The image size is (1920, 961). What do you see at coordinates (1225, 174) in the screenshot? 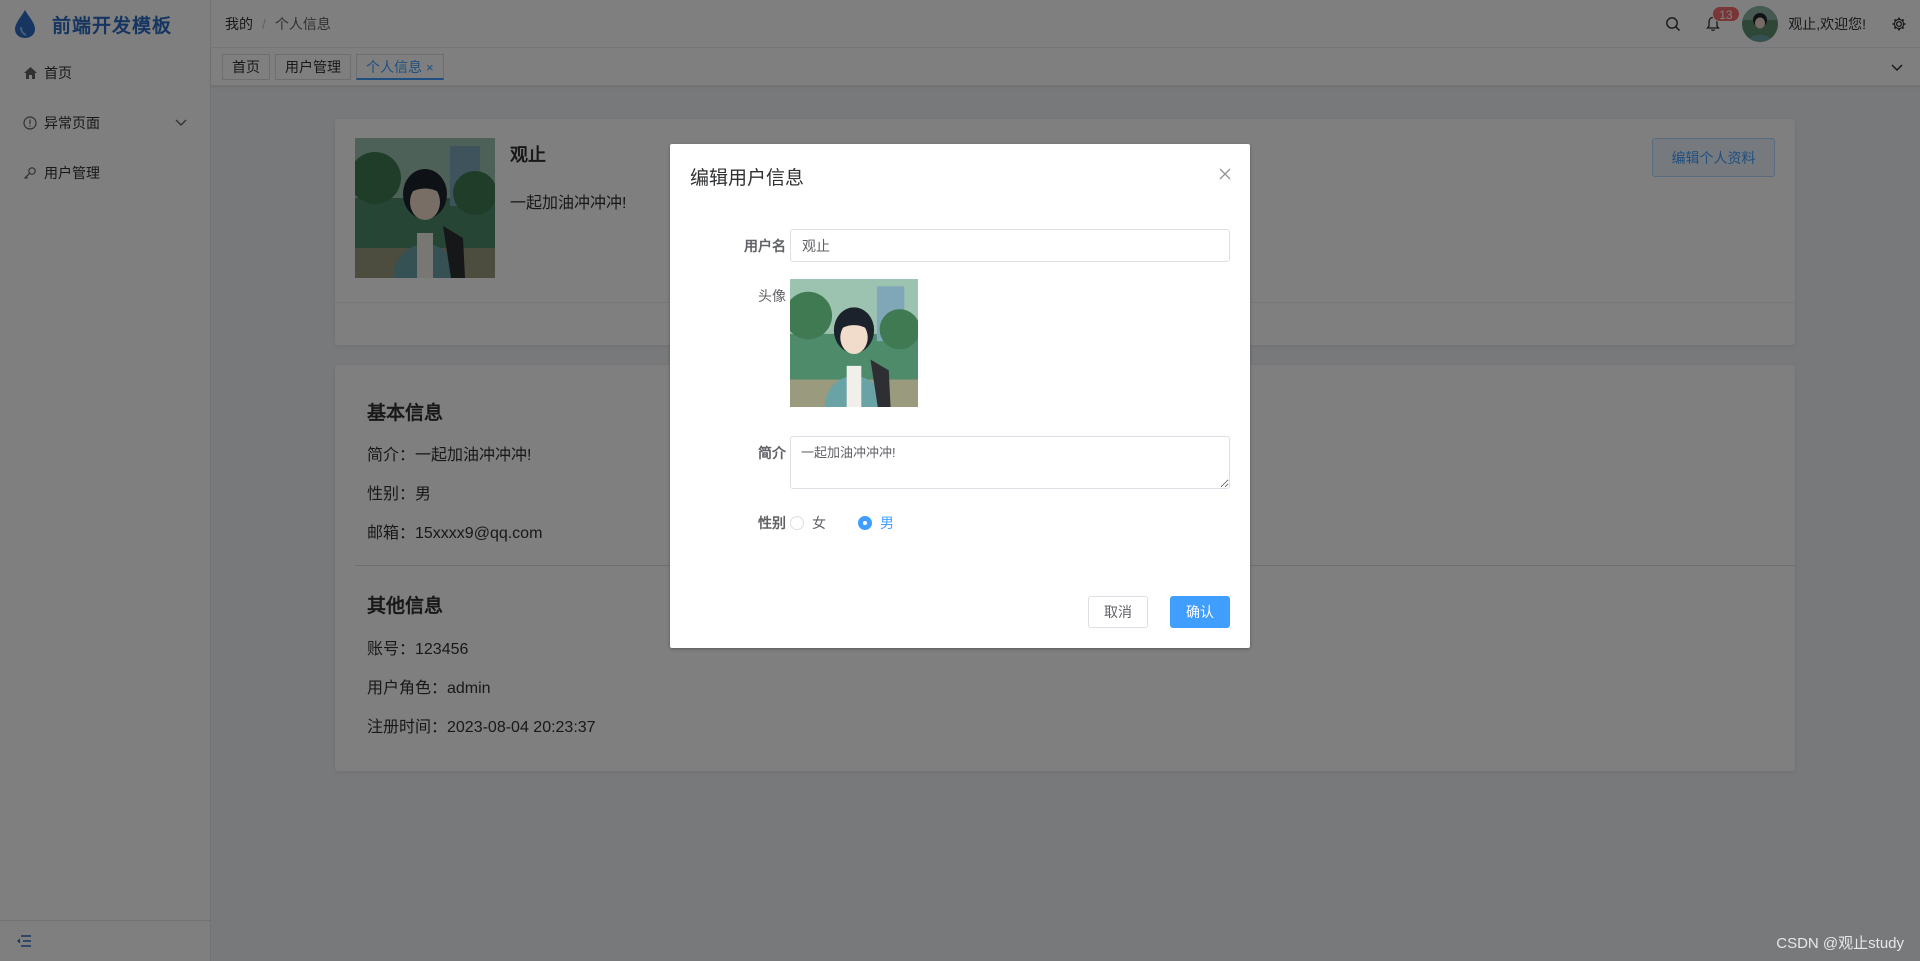
I see `close-icon` at bounding box center [1225, 174].